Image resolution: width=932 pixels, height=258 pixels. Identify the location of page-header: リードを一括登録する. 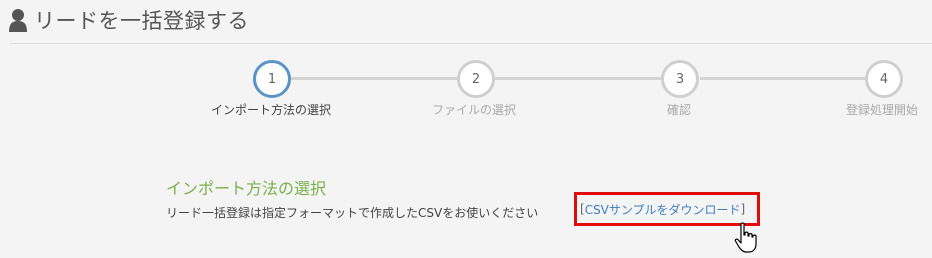
(128, 20).